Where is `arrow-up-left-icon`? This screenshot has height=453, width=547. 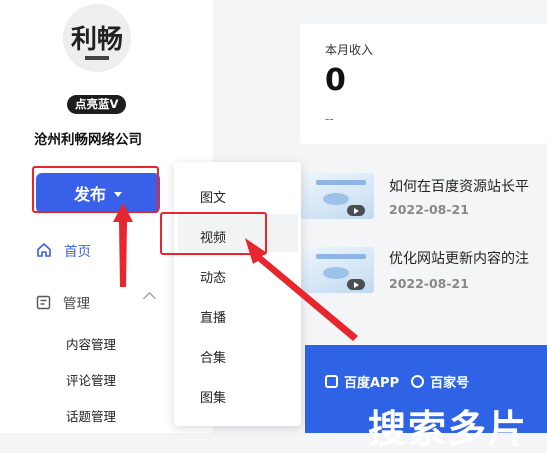 arrow-up-left-icon is located at coordinates (301, 289).